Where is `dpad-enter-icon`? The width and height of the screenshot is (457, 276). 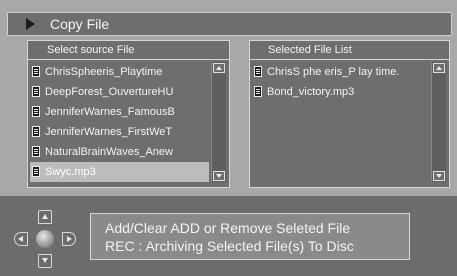 dpad-enter-icon is located at coordinates (45, 239).